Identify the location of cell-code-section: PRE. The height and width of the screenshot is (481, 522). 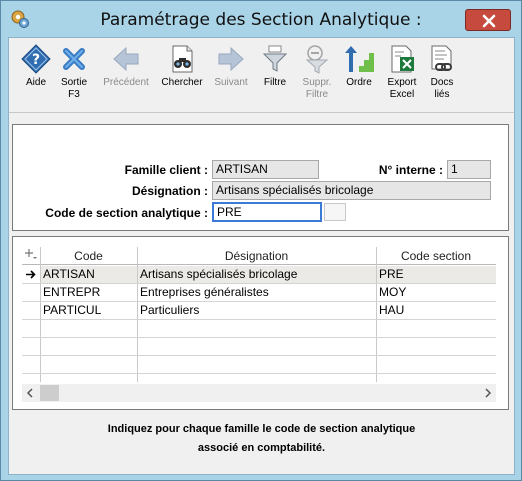
(436, 274).